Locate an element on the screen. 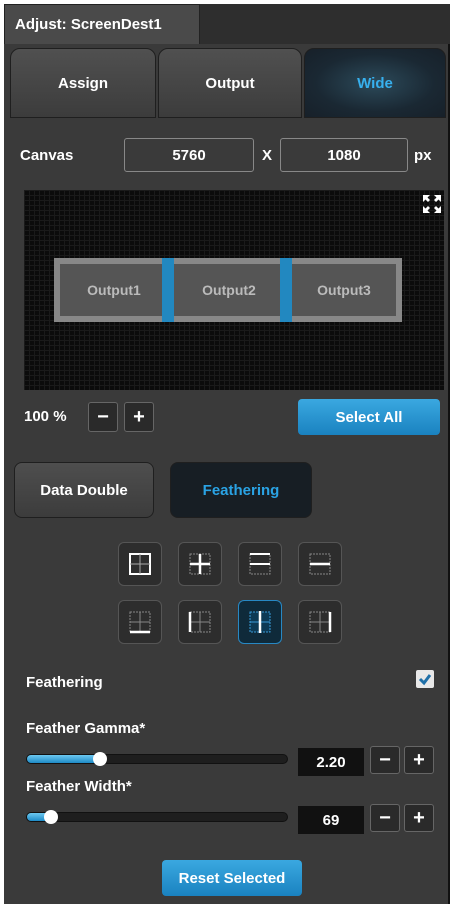 The image size is (454, 908). expand-icon is located at coordinates (432, 204).